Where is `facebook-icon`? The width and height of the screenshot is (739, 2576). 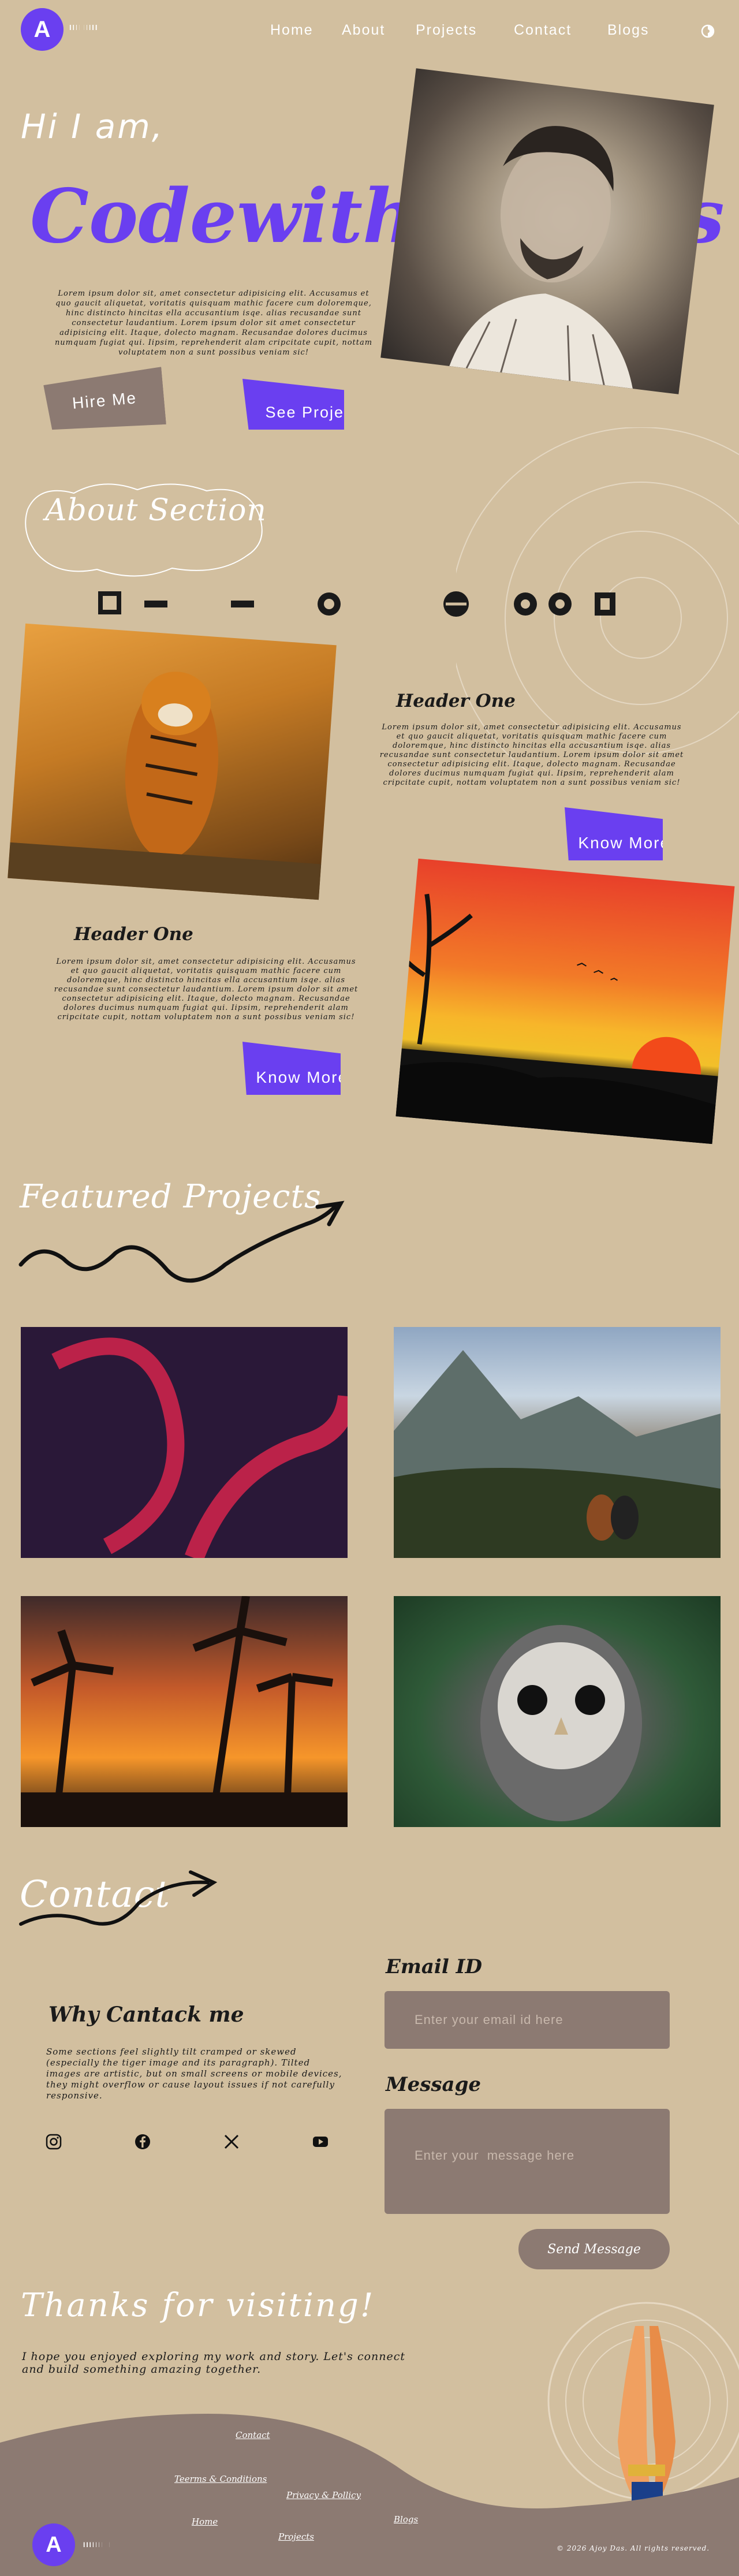
facebook-icon is located at coordinates (143, 2141).